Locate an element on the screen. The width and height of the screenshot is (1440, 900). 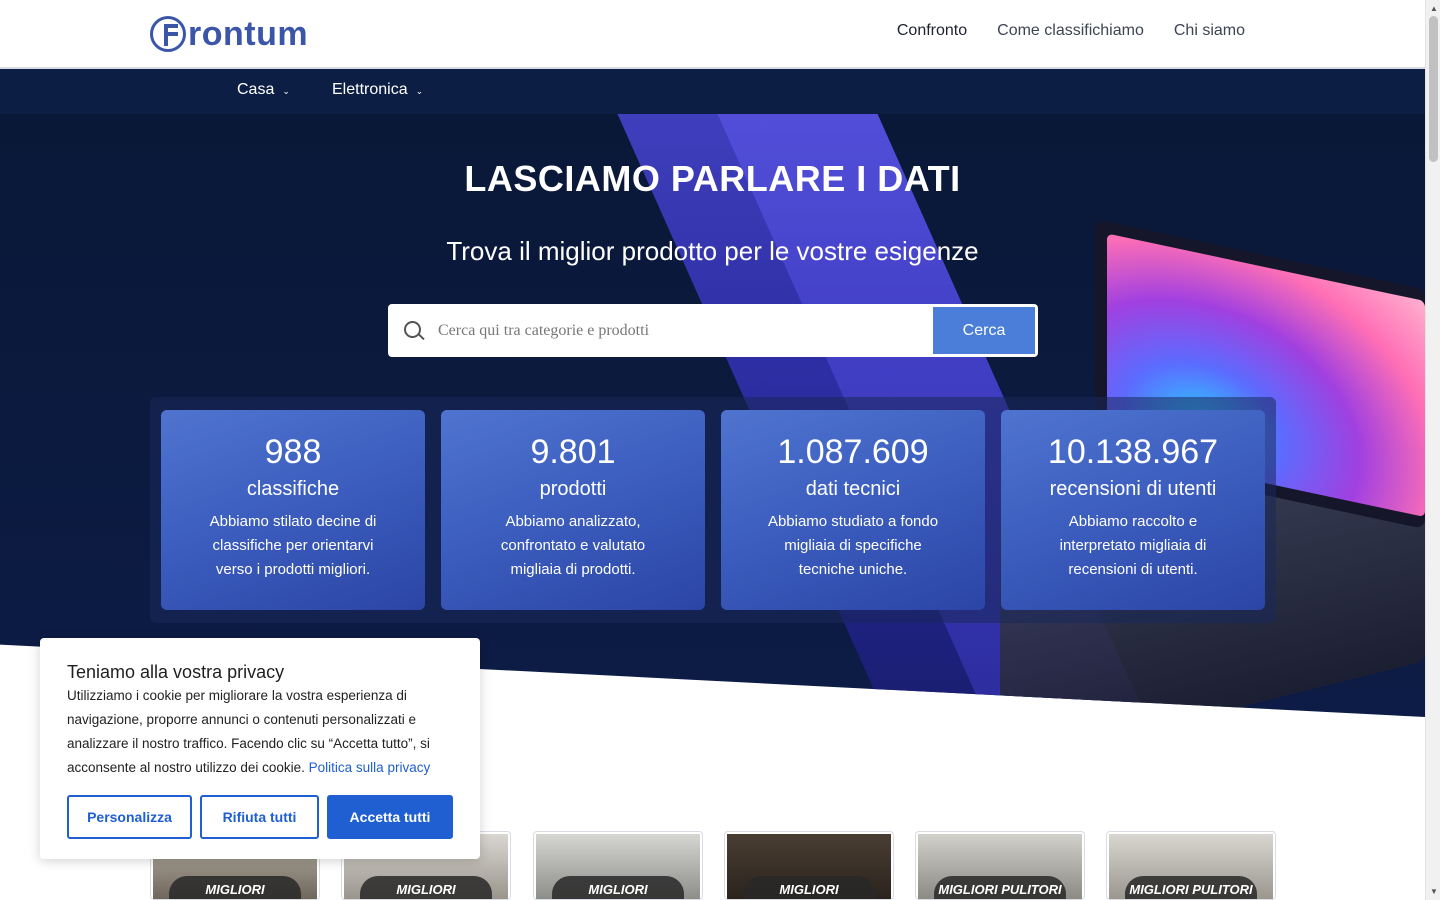
stat-number: 1.087.609 is located at coordinates (853, 452).